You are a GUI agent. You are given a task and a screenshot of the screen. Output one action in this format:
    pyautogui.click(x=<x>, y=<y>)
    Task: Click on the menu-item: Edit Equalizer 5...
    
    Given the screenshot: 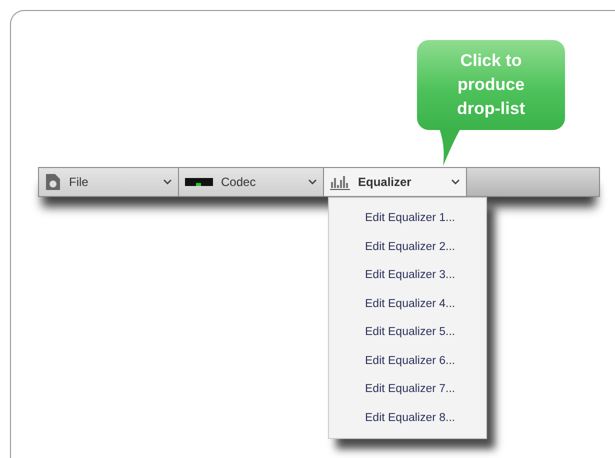 What is the action you would take?
    pyautogui.click(x=407, y=332)
    